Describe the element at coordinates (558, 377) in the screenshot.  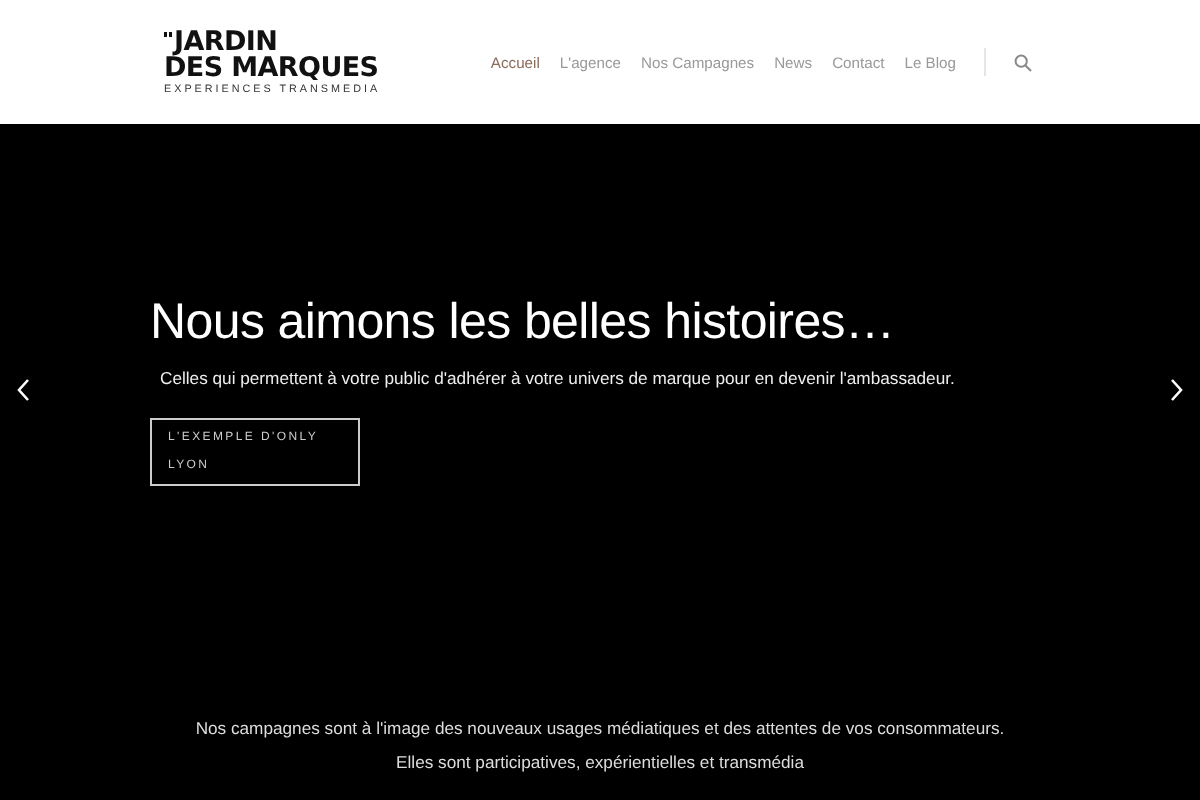
I see `slide-subtitle: Celles qui permettent à votre public d'adhérer à votre univers de marque pour en devenir l'ambassadeur.` at that location.